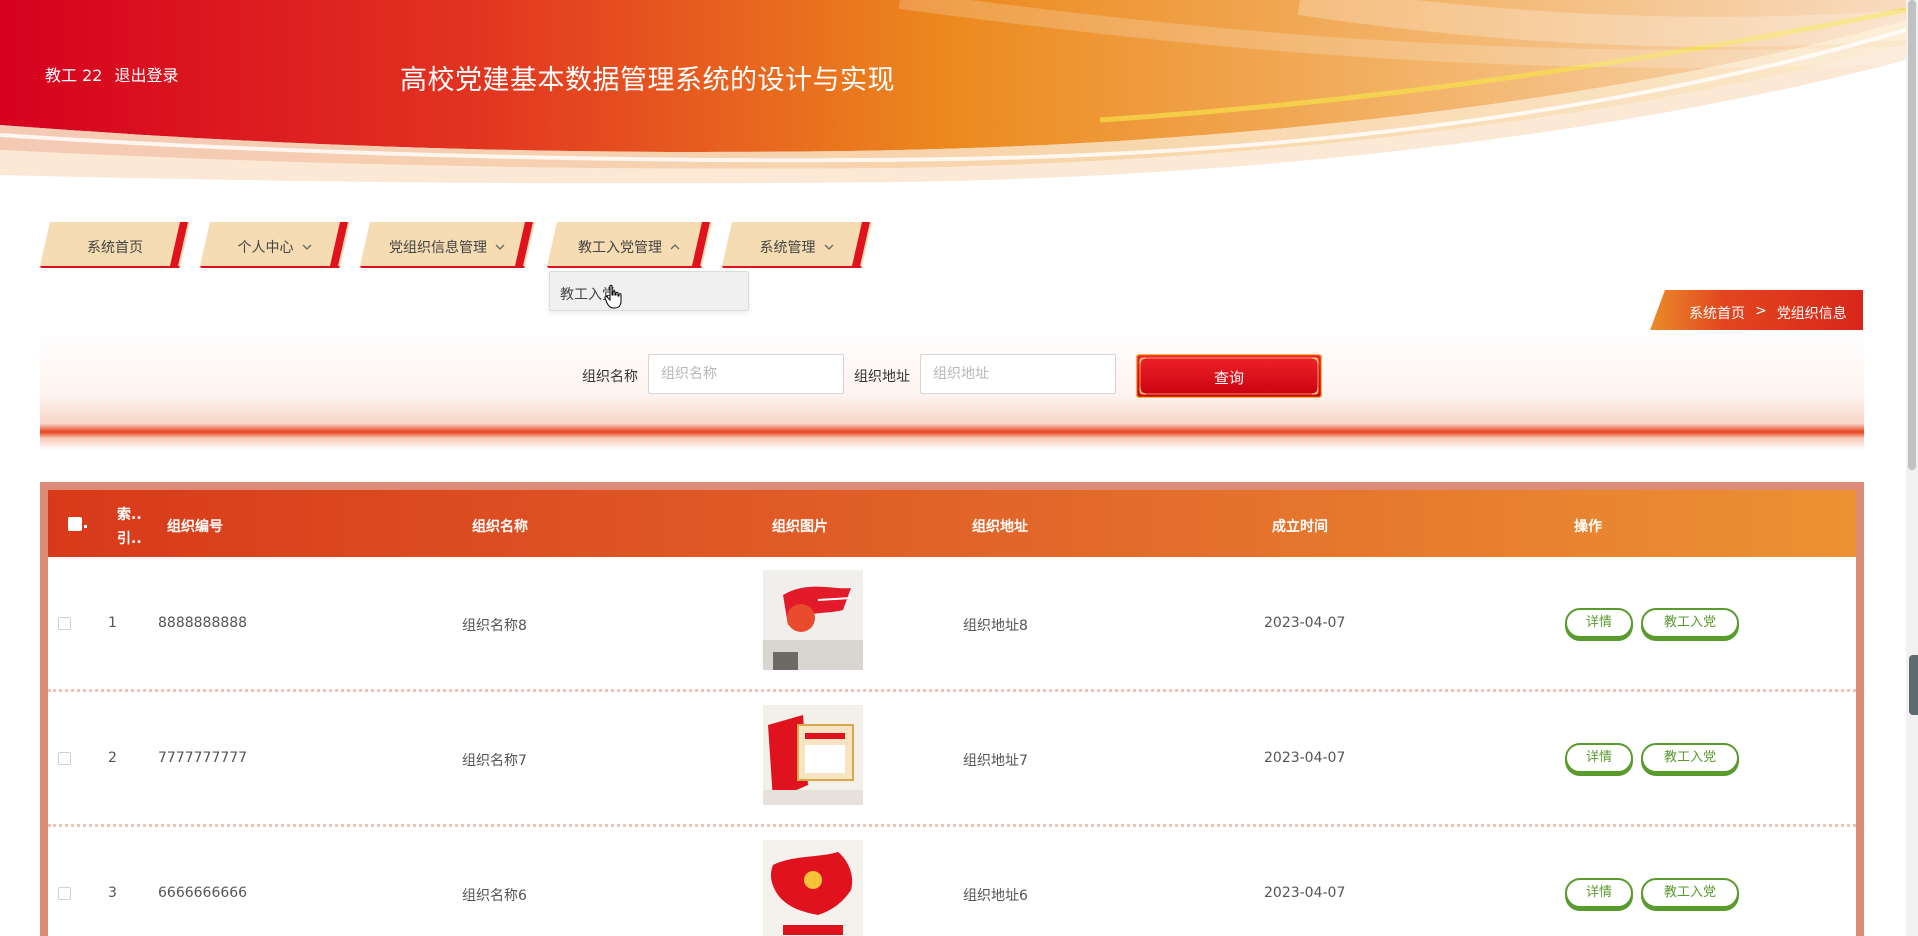 This screenshot has width=1918, height=936. Describe the element at coordinates (112, 758) in the screenshot. I see `row-index: 2` at that location.